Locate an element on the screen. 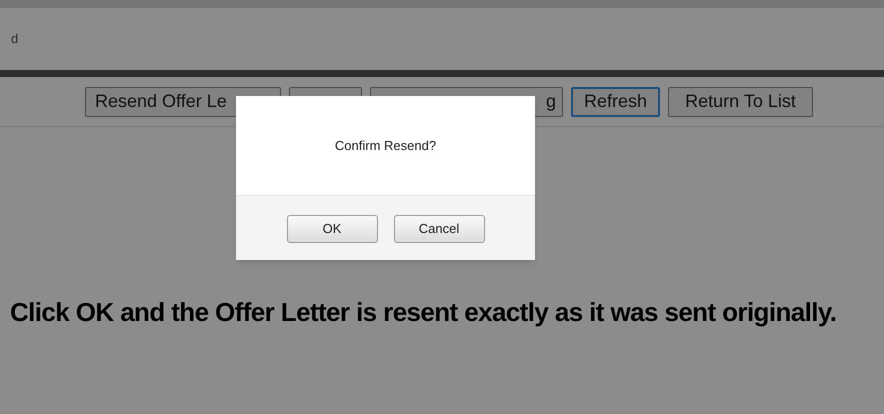 The image size is (884, 414). dialog-button: Cancel is located at coordinates (439, 229).